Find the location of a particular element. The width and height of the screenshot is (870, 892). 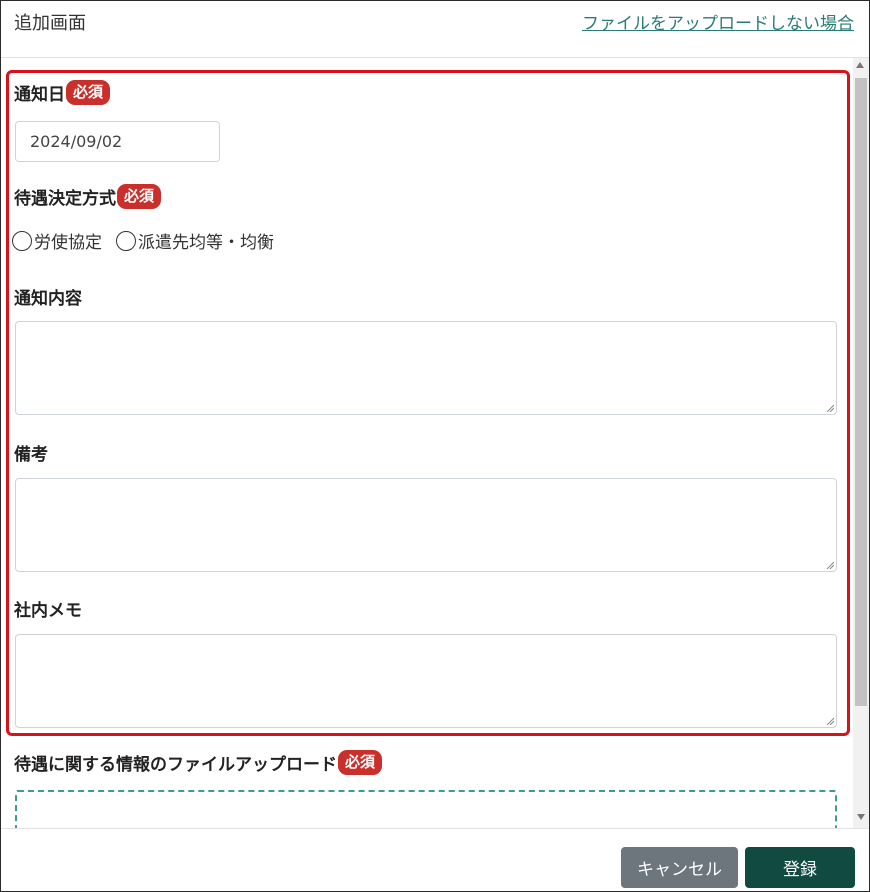

internal-memo-textarea is located at coordinates (426, 681).